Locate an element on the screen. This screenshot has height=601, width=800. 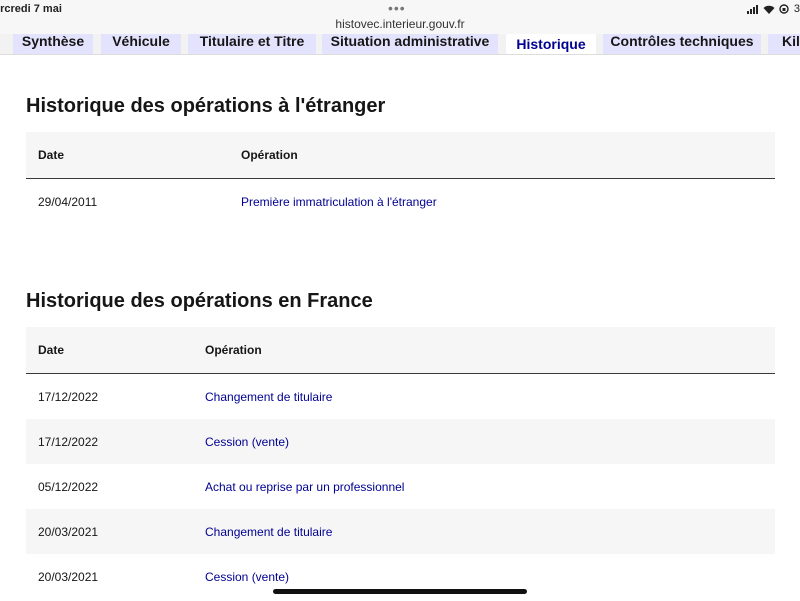
row-operation-link: Achat ou reprise par un professionnel is located at coordinates (304, 486).